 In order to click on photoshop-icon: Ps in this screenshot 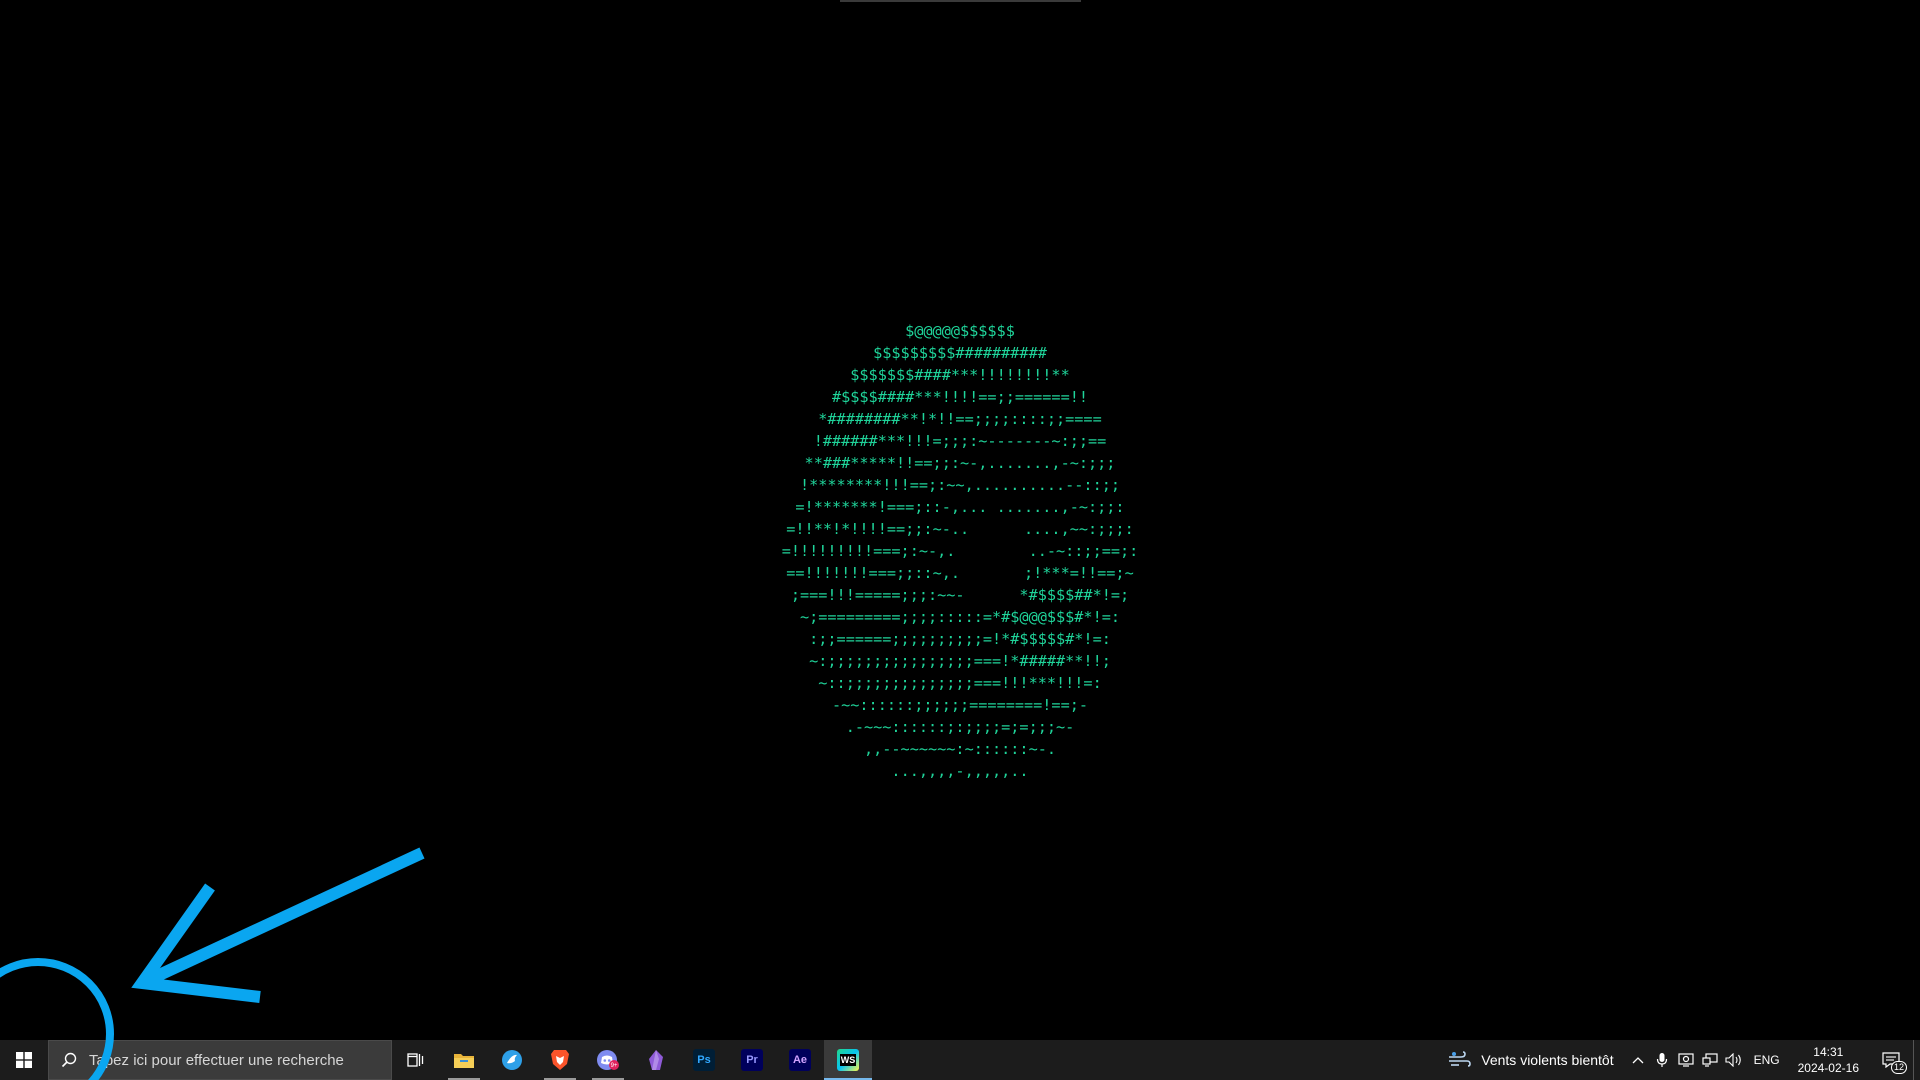, I will do `click(704, 1060)`.